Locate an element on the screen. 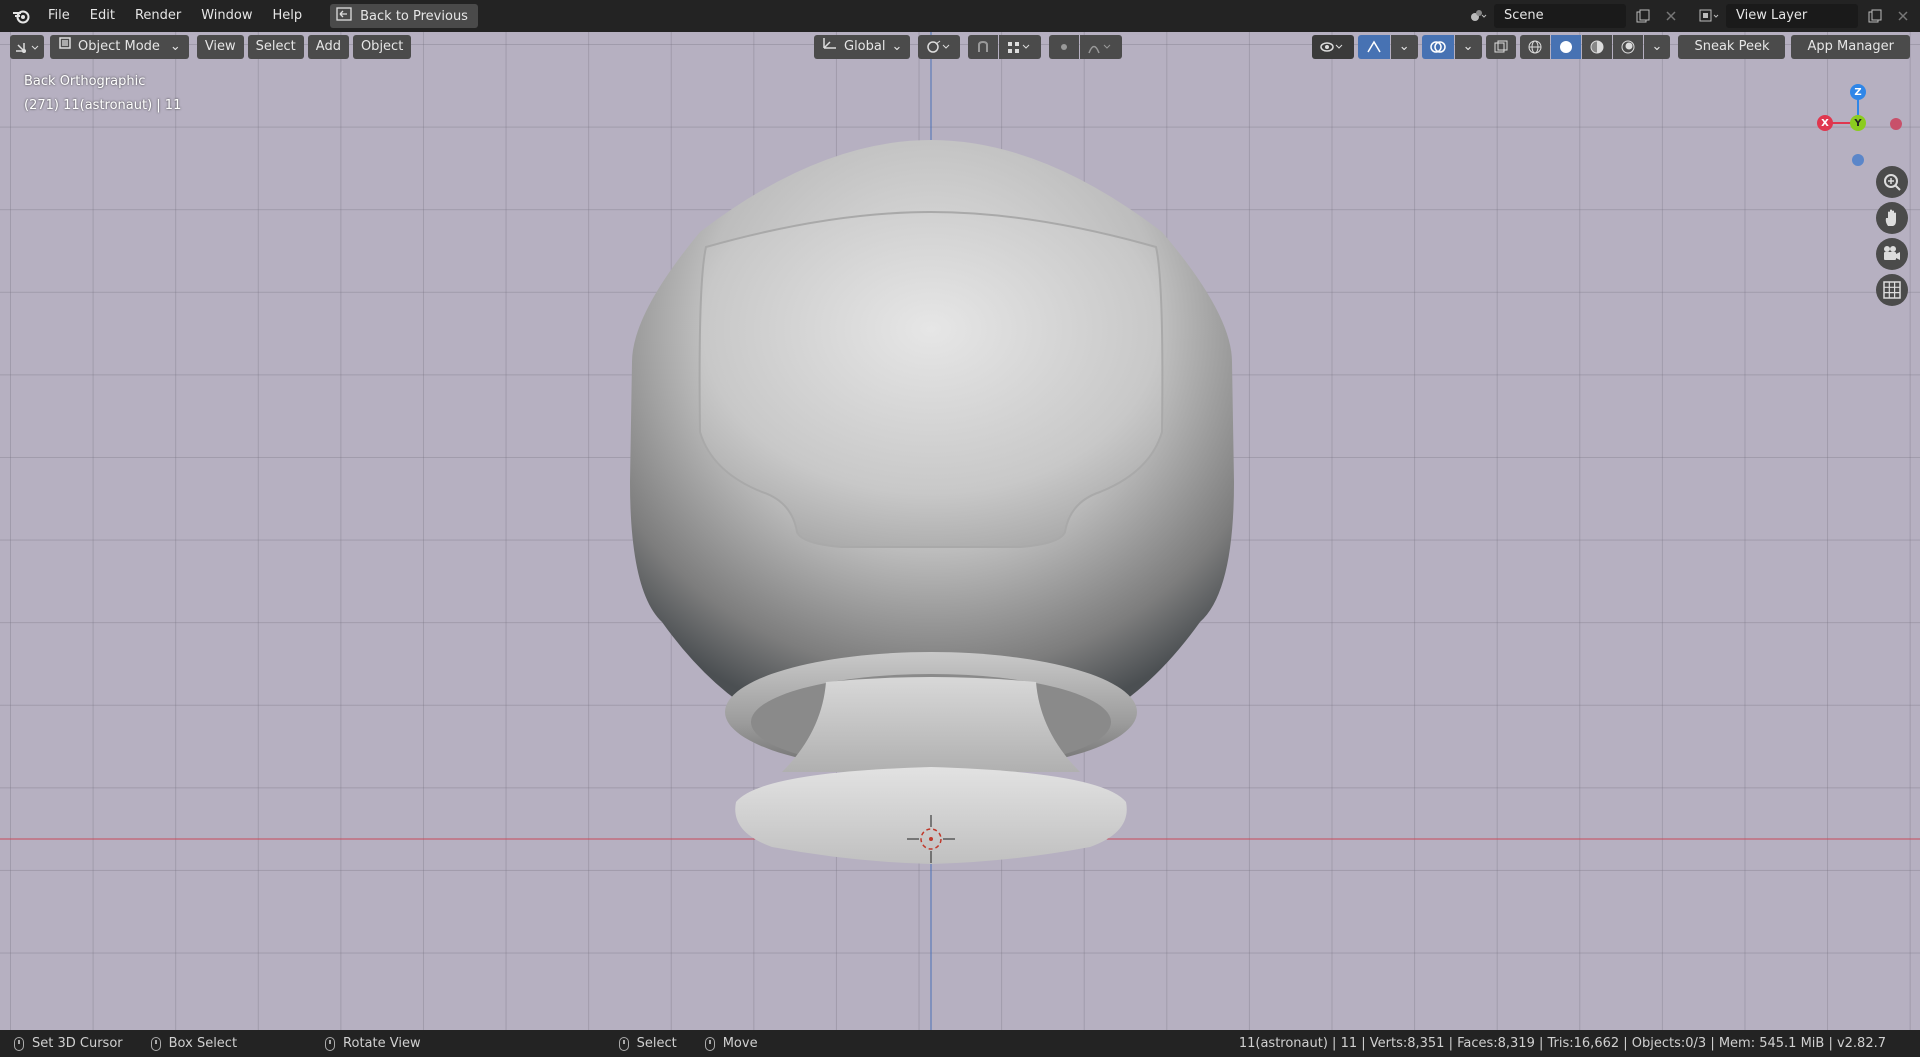 The image size is (1920, 1057). status-box-select: Box Select is located at coordinates (193, 1043).